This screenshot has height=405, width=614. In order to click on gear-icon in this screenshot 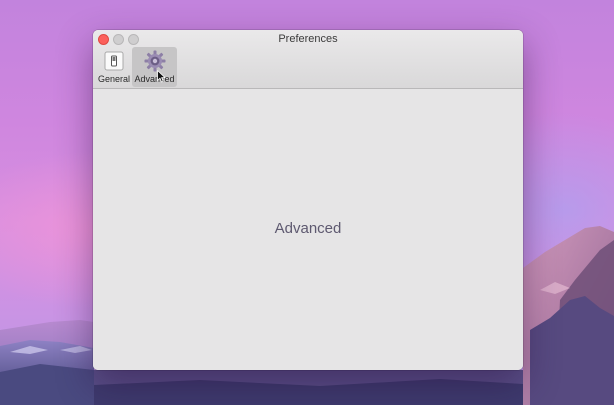, I will do `click(154, 61)`.